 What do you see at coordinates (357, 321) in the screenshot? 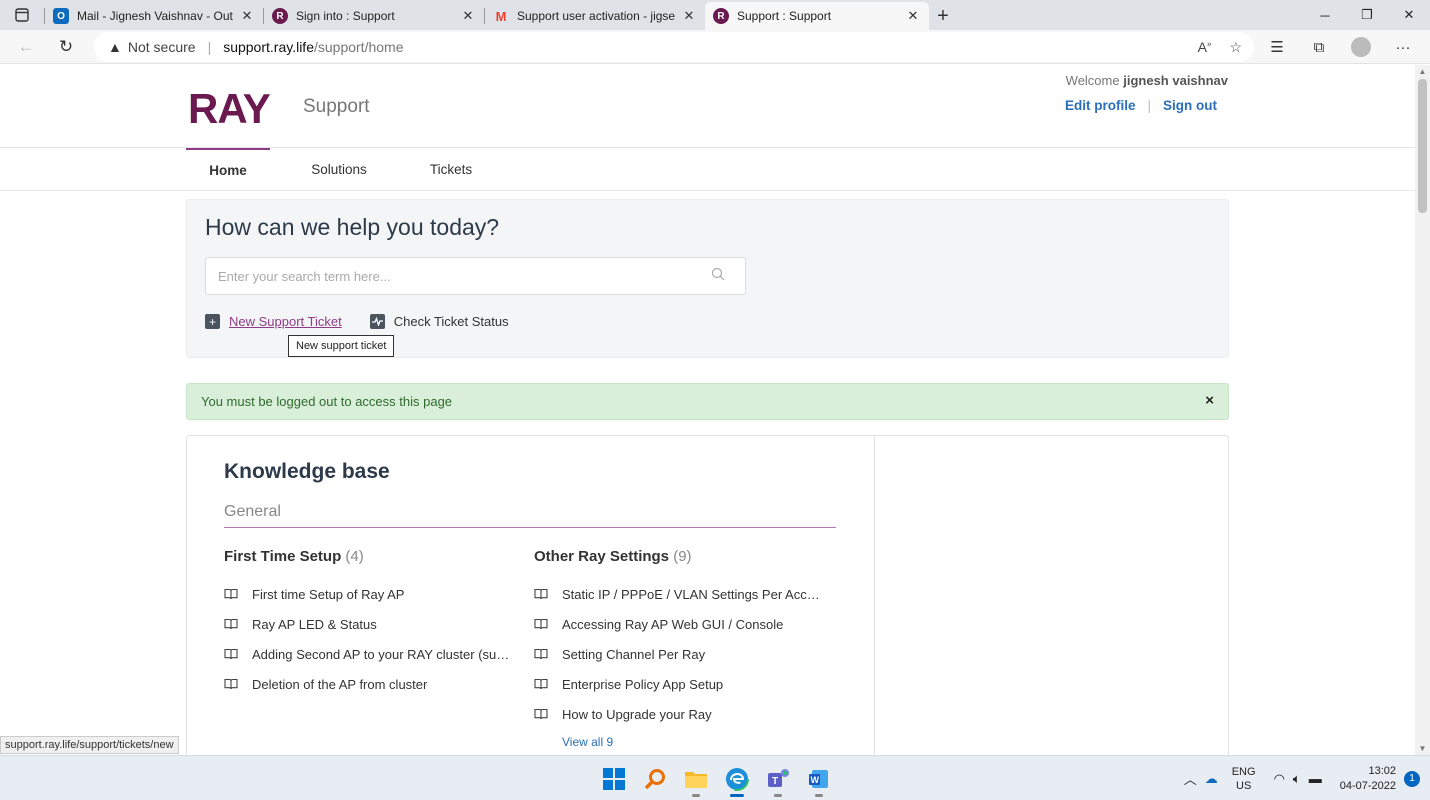
I see `quick-actions: + New Support Ticket Check Ticket Status` at bounding box center [357, 321].